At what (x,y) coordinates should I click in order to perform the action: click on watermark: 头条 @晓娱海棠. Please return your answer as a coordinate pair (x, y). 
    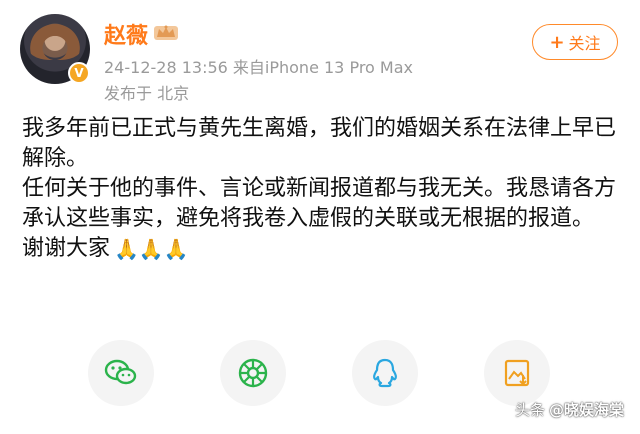
    Looking at the image, I should click on (569, 409).